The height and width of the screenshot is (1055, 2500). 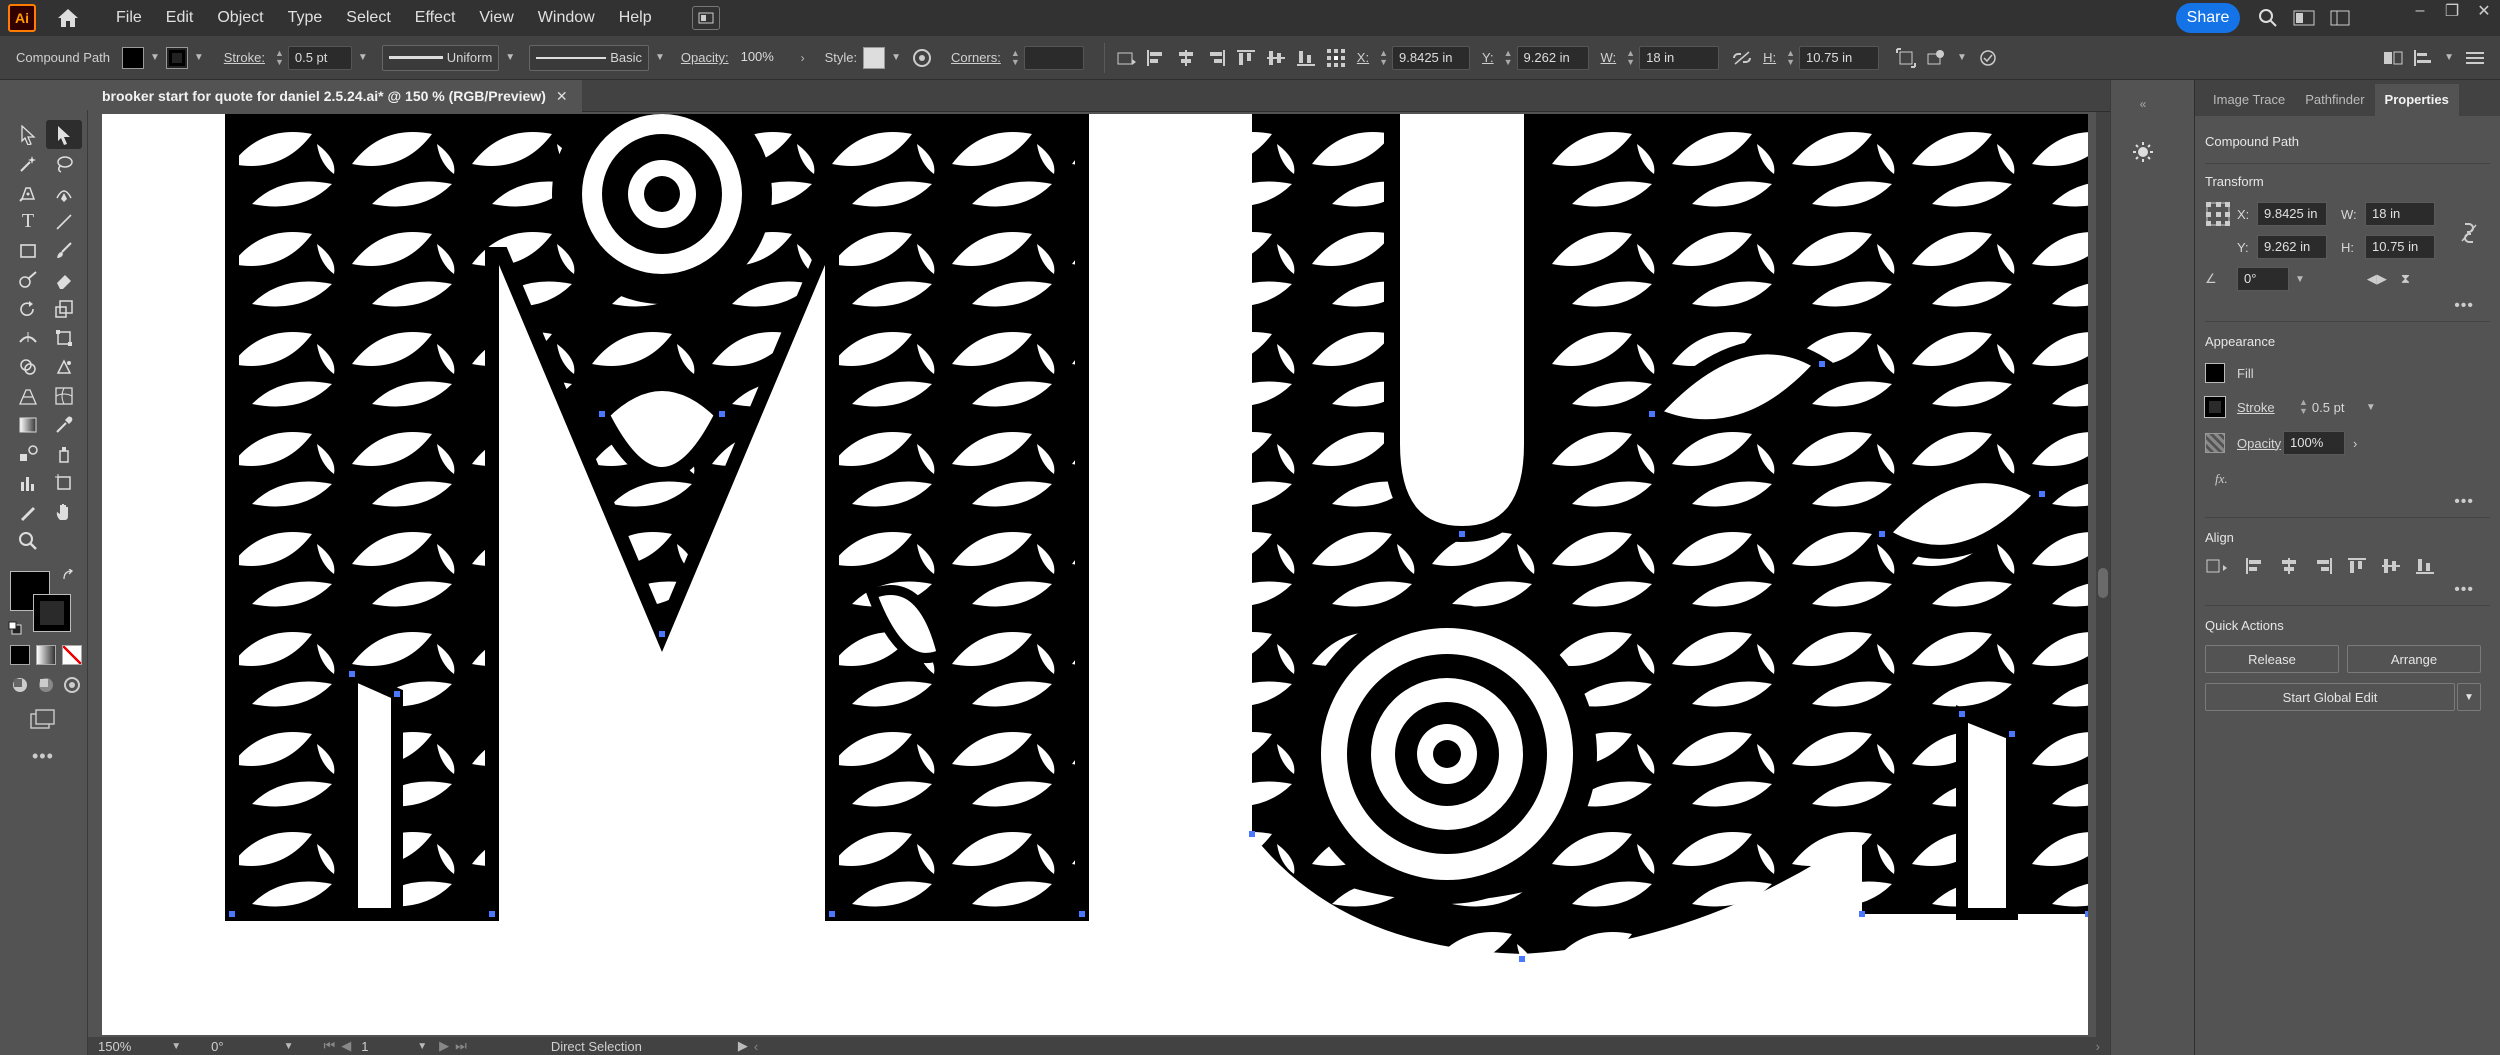 I want to click on rotation-control: 0° ▼, so click(x=255, y=1046).